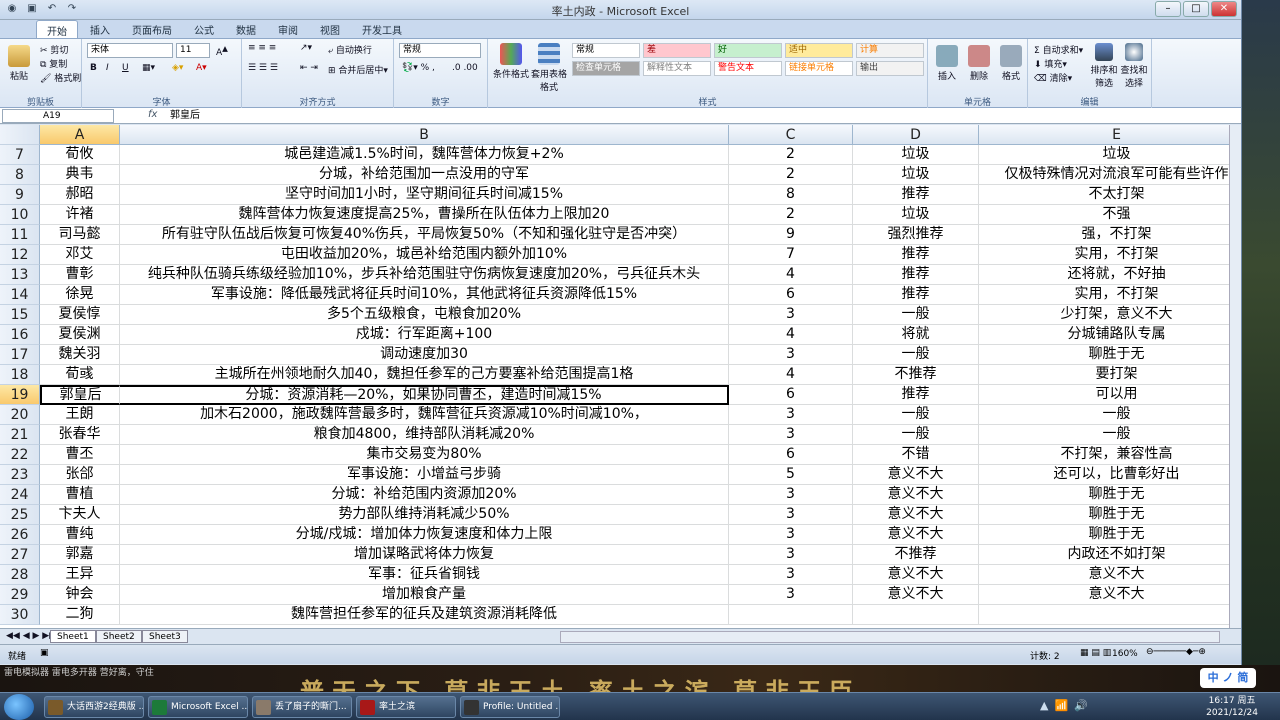 The image size is (1280, 720). Describe the element at coordinates (20, 615) in the screenshot. I see `row-header: 30` at that location.